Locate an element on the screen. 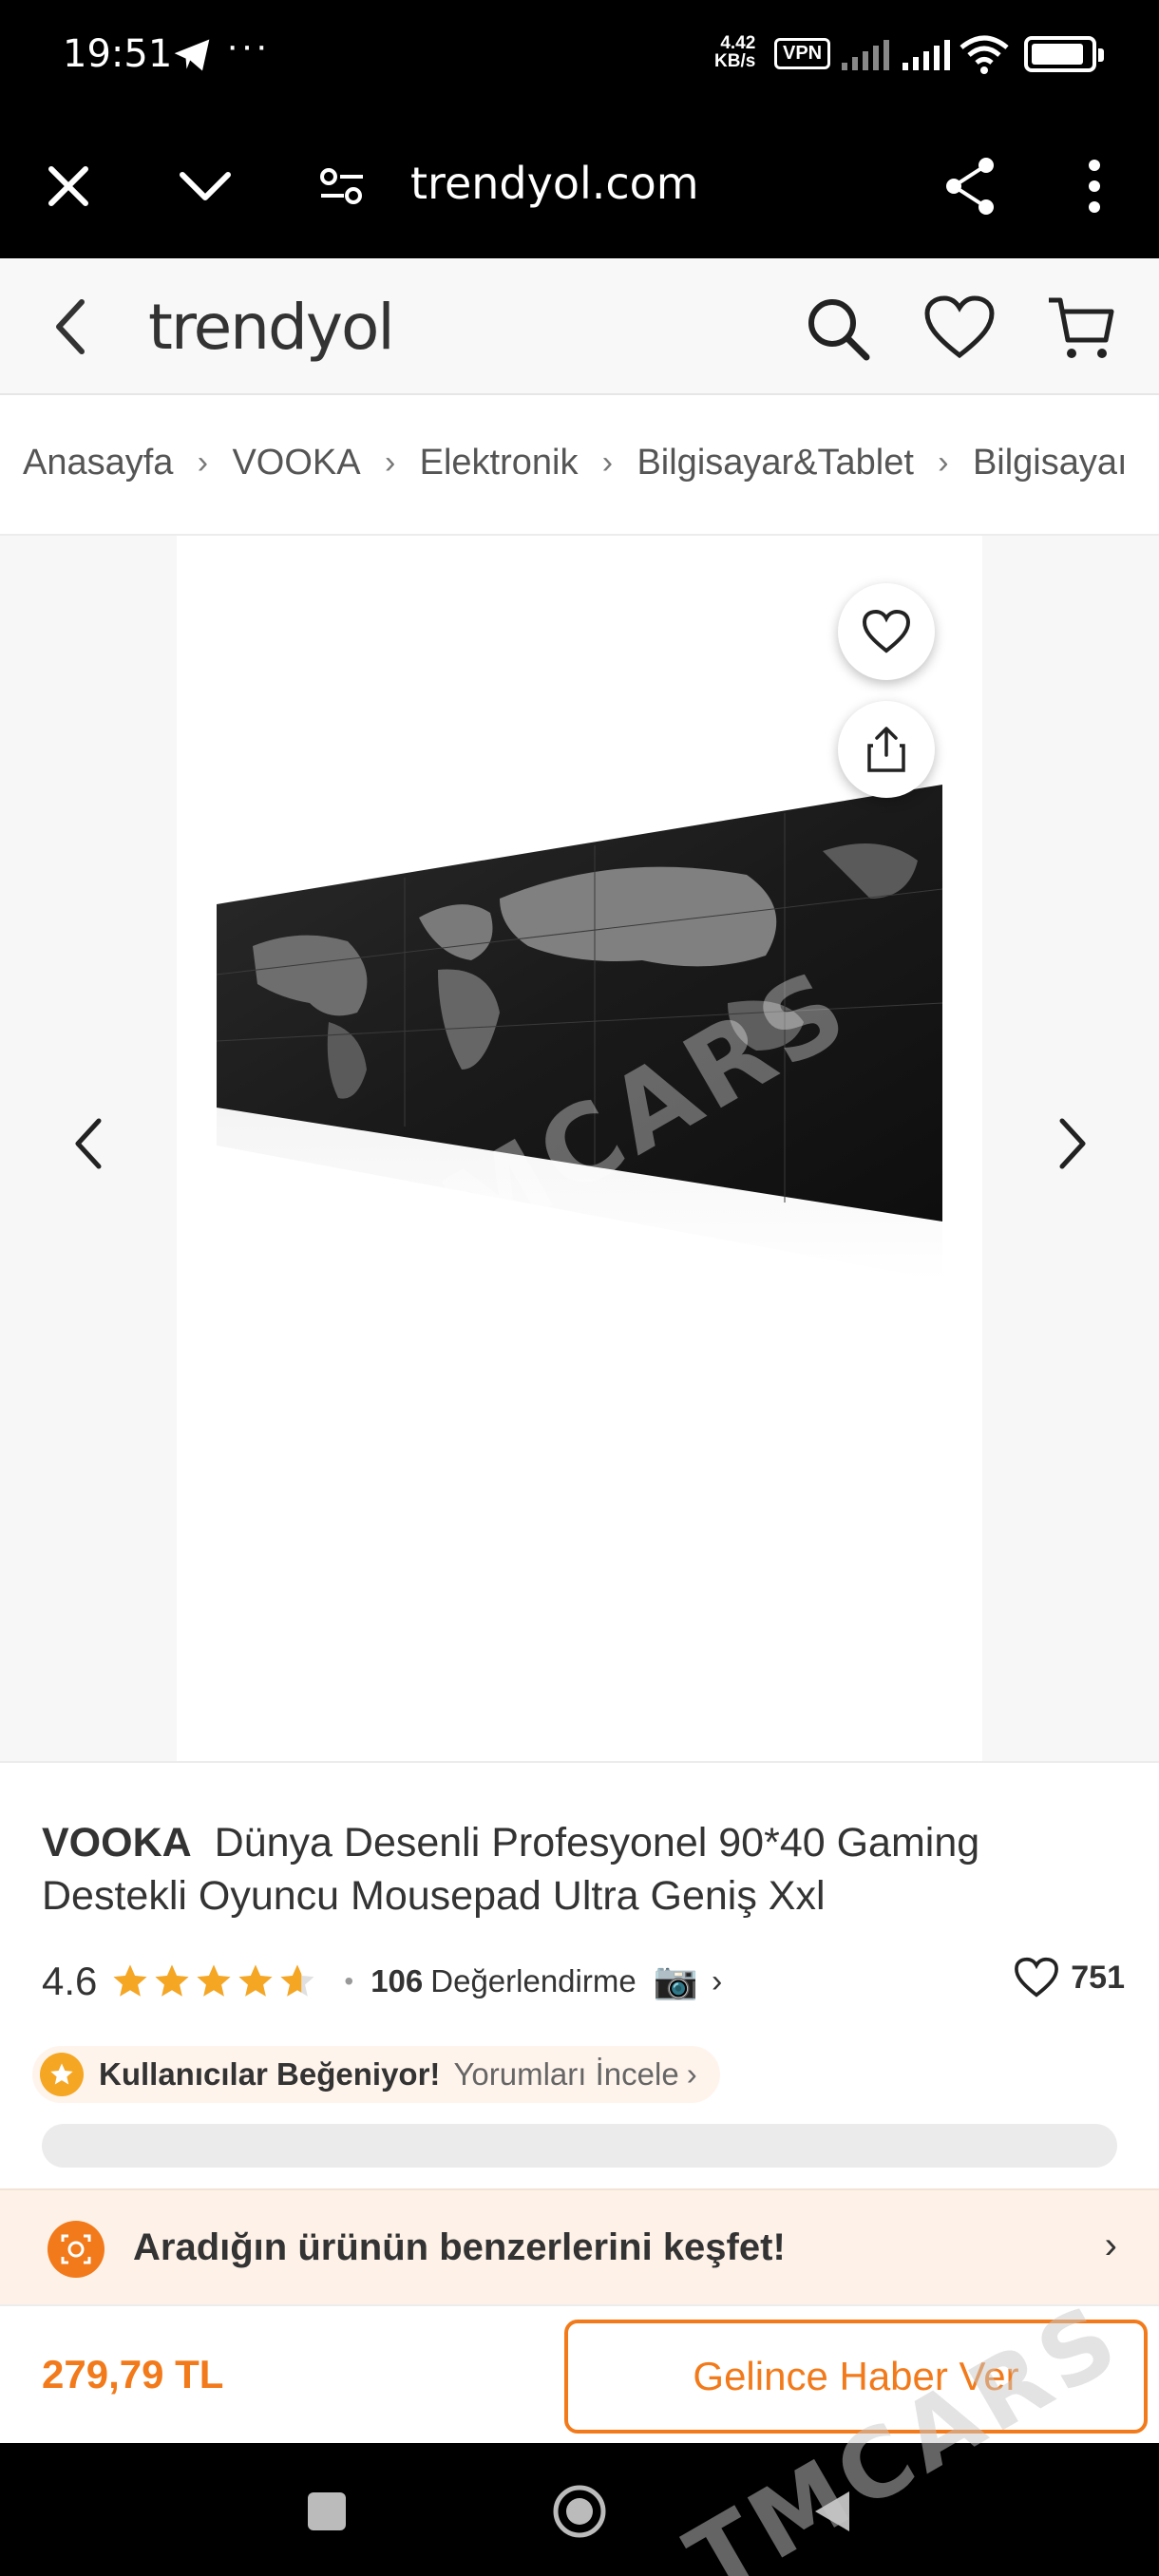 The image size is (1159, 2576). rating-score: 4.6 is located at coordinates (70, 1981).